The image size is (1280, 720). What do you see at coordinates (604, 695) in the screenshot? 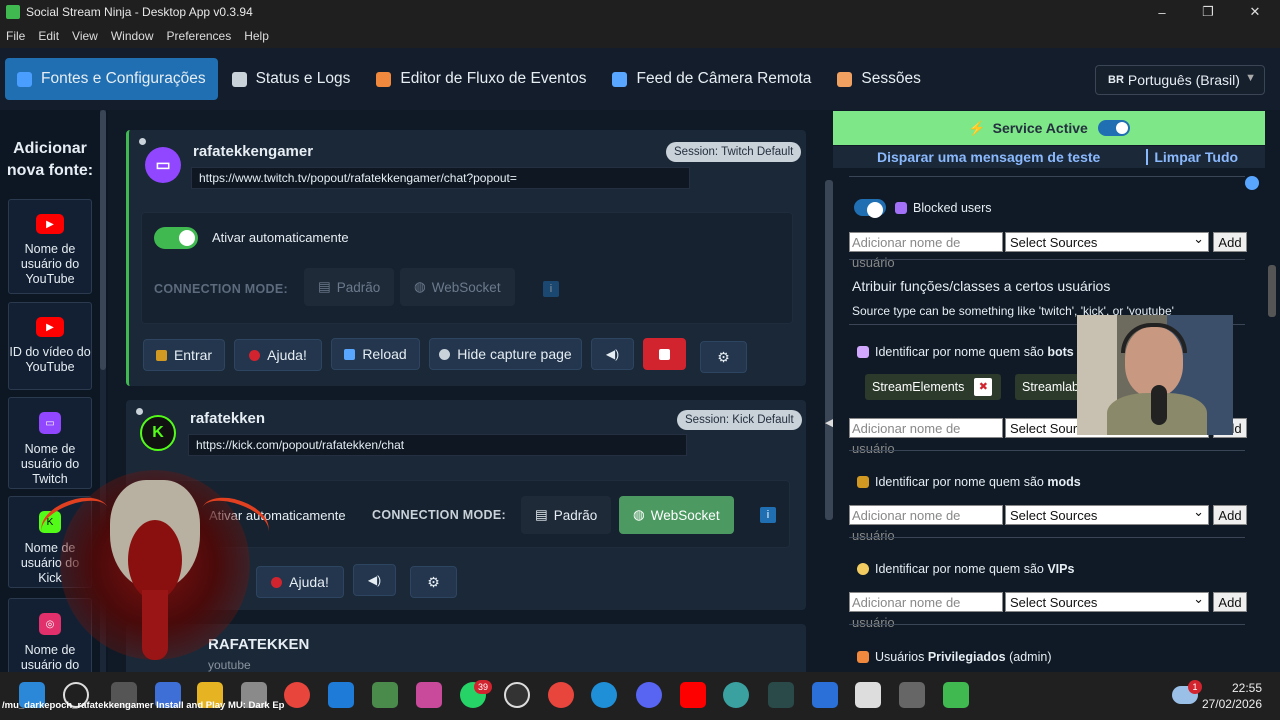
I see `edge-icon` at bounding box center [604, 695].